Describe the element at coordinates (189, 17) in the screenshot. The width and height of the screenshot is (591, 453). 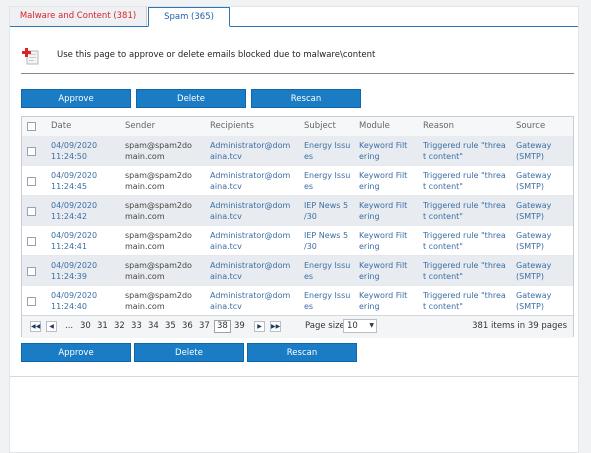
I see `tab-spam: Spam (365)` at that location.